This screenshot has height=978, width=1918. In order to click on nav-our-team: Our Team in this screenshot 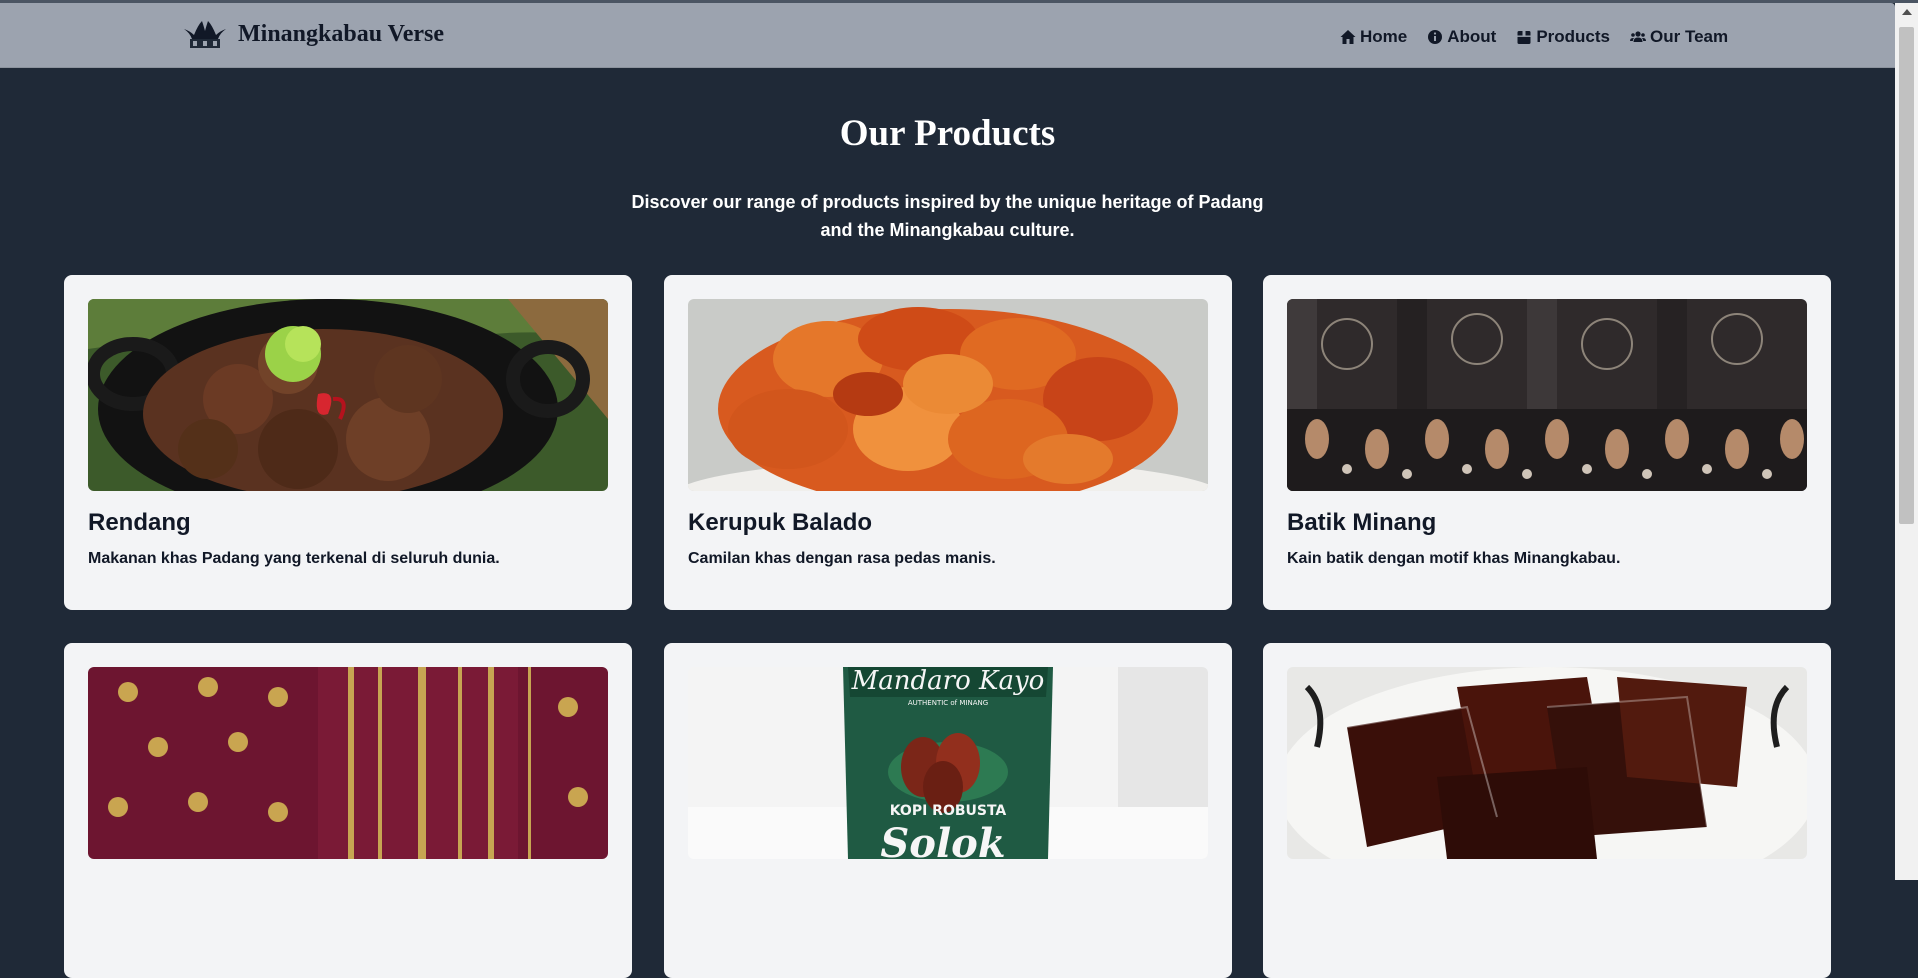, I will do `click(1679, 37)`.